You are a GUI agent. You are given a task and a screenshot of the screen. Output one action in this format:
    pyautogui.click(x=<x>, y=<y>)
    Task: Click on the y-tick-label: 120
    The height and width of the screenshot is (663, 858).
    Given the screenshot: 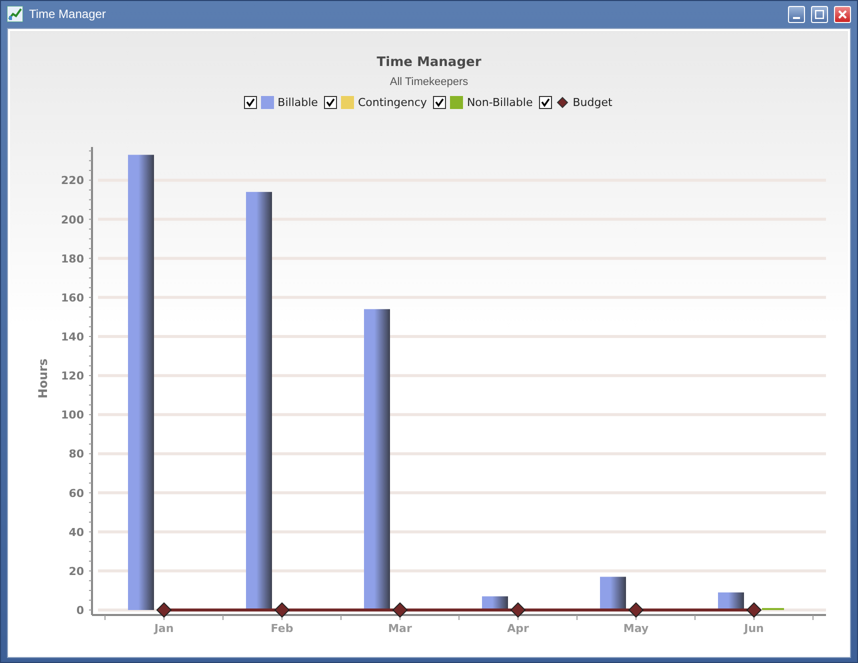 What is the action you would take?
    pyautogui.click(x=72, y=376)
    